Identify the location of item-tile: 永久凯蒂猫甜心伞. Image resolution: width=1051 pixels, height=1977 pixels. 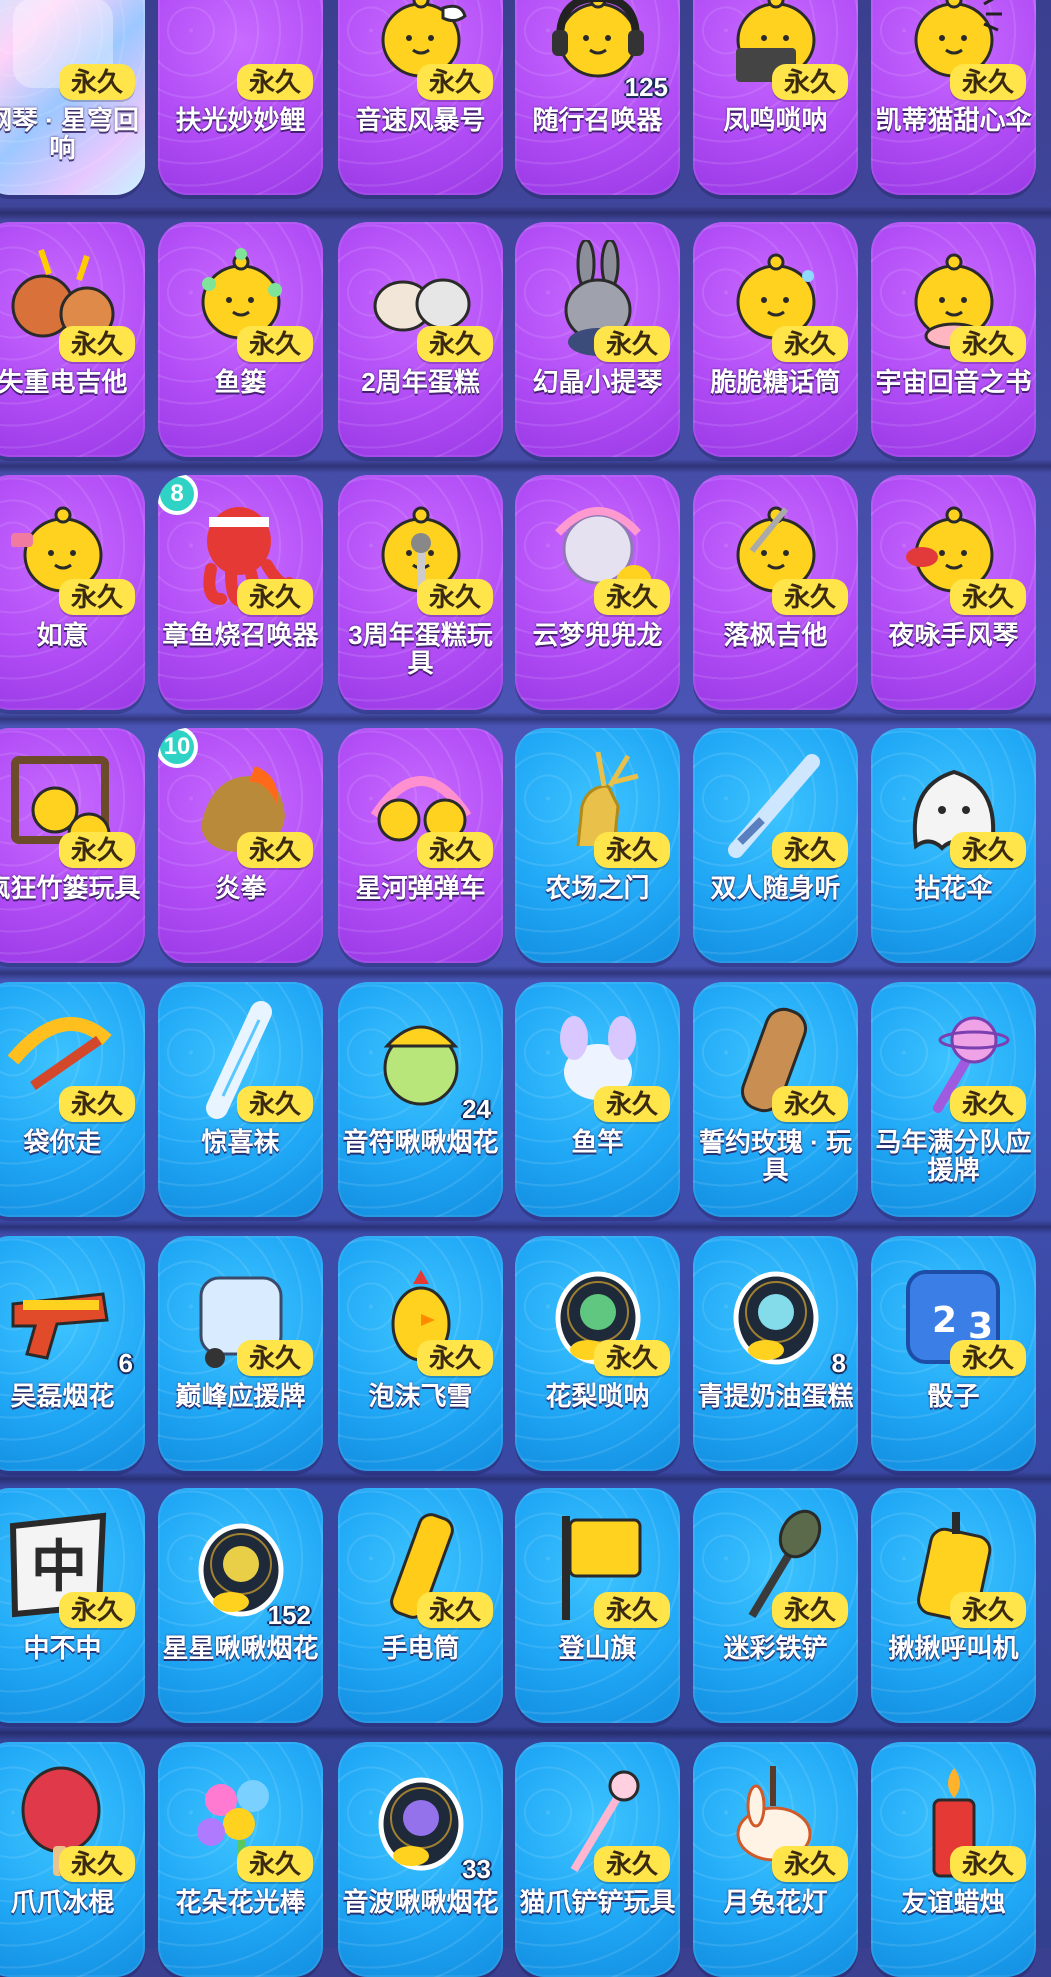
(953, 97).